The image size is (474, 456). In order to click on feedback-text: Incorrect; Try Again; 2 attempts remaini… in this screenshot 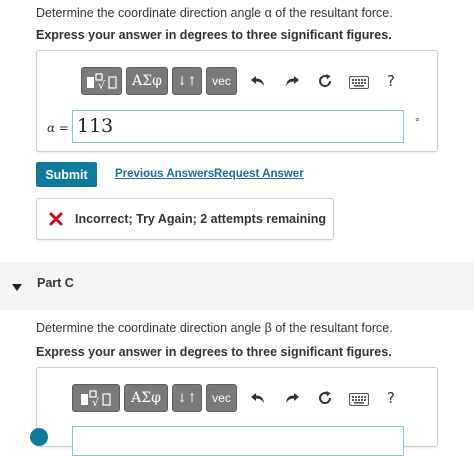, I will do `click(200, 219)`.